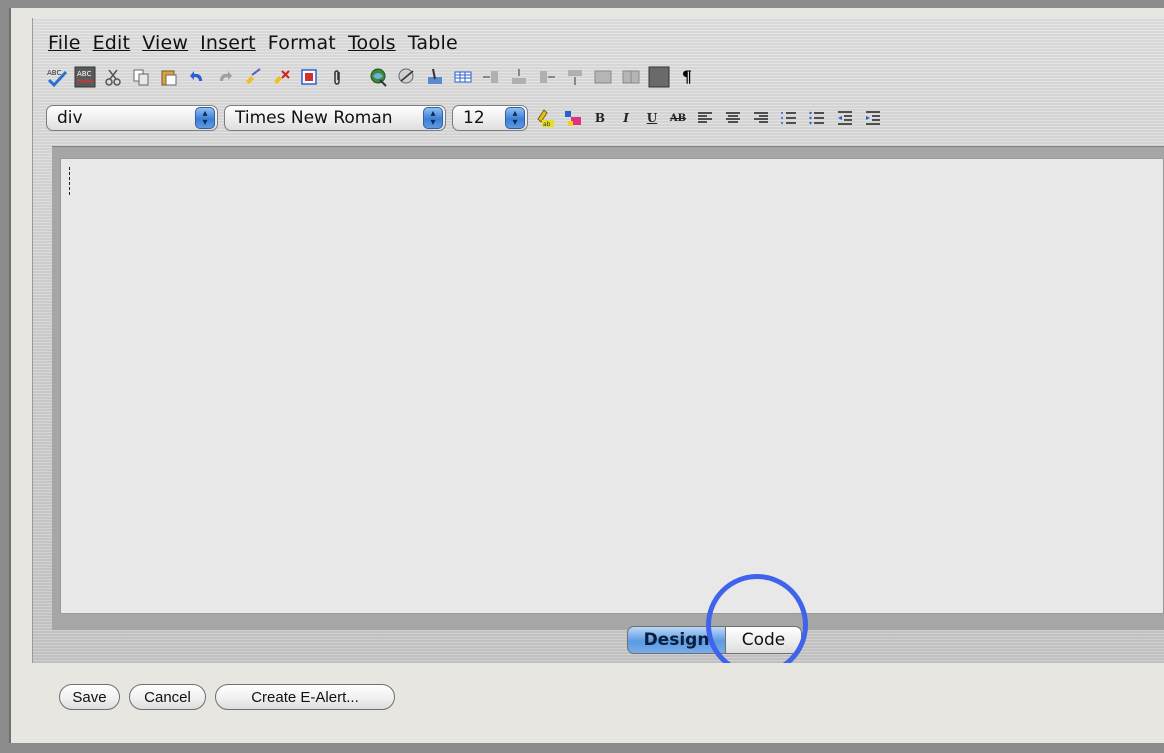  Describe the element at coordinates (678, 118) in the screenshot. I see `strikethrough-button: AB` at that location.